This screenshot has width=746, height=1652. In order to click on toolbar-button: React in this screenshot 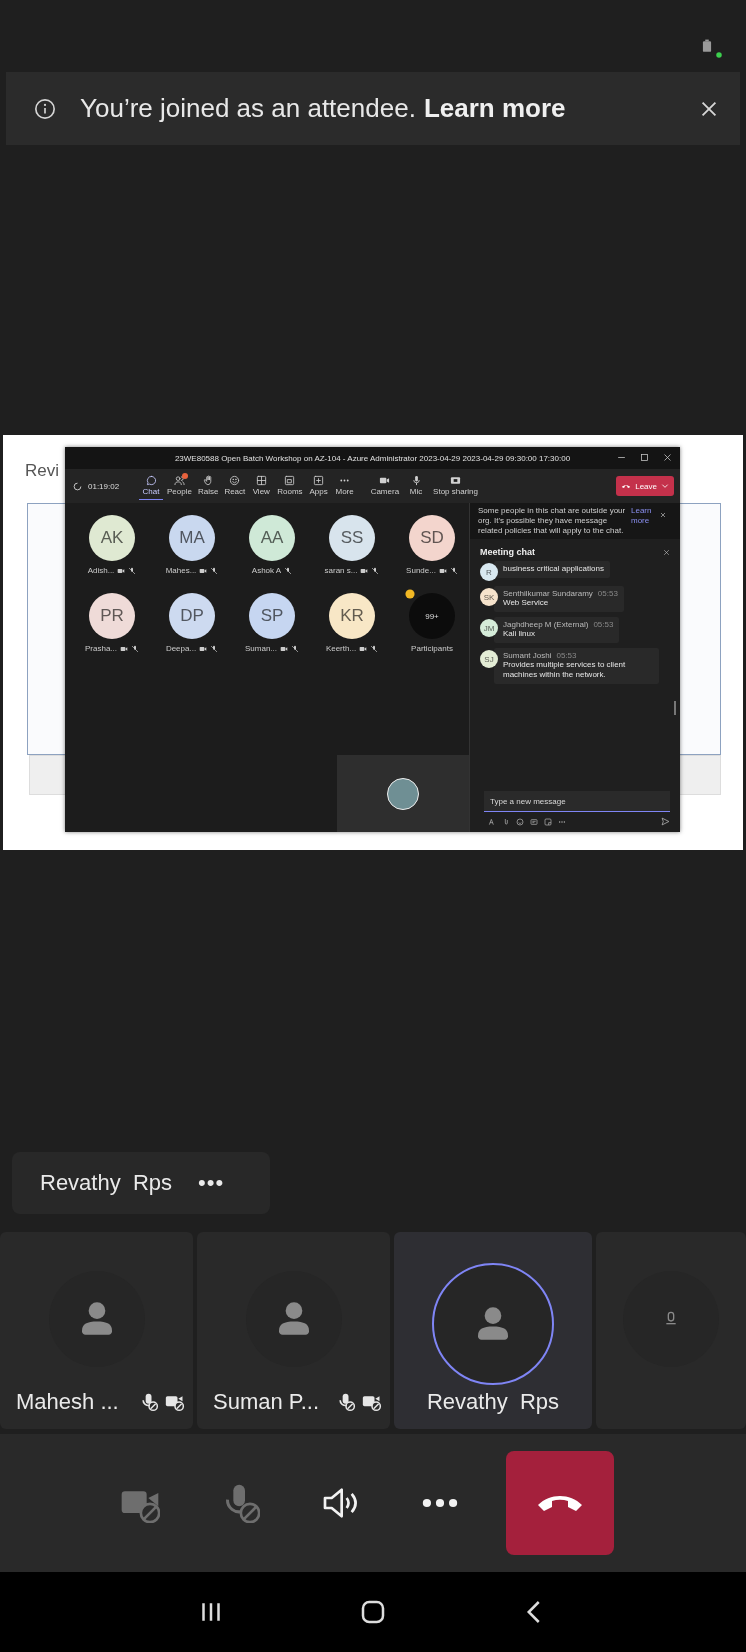, I will do `click(235, 486)`.